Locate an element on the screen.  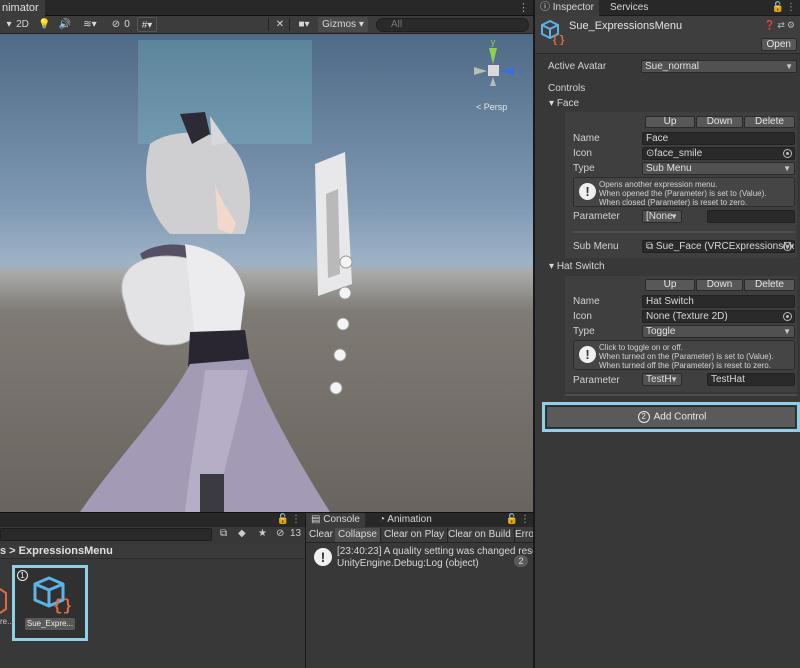
hat-down-button: Down is located at coordinates (719, 285).